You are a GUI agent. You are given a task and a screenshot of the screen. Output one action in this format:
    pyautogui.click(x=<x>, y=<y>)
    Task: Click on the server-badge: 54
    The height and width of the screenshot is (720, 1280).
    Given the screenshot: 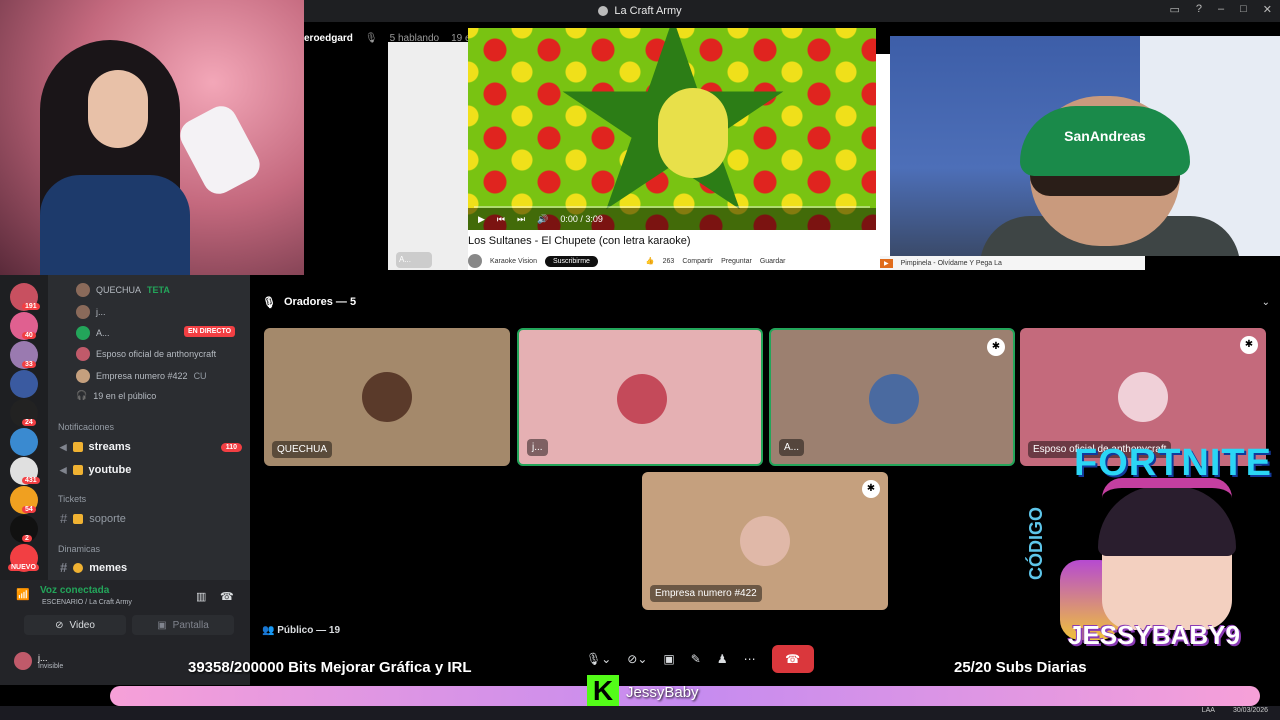 What is the action you would take?
    pyautogui.click(x=29, y=509)
    